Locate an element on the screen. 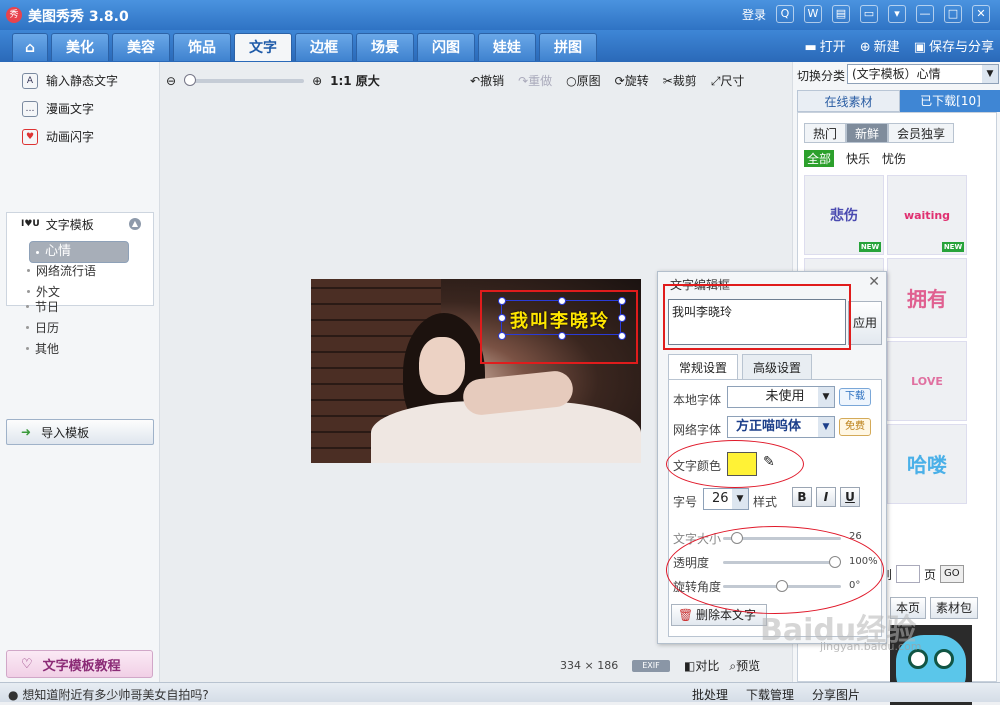 The image size is (1000, 705). trash-icon: 🗑 is located at coordinates (686, 615).